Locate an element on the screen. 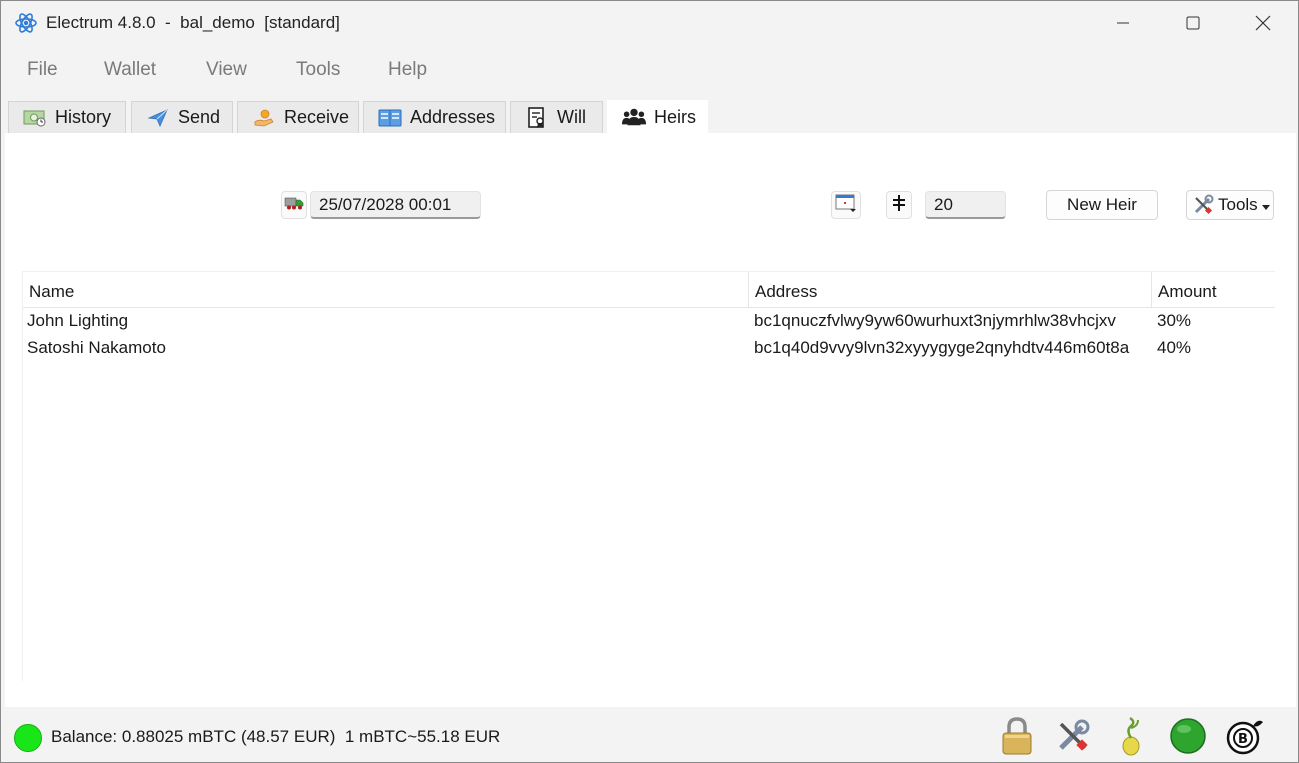  tab-will: Will is located at coordinates (556, 117).